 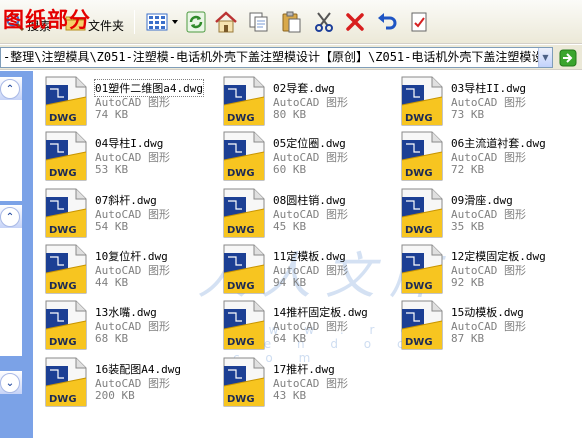 I want to click on clipboard-icon, so click(x=291, y=22).